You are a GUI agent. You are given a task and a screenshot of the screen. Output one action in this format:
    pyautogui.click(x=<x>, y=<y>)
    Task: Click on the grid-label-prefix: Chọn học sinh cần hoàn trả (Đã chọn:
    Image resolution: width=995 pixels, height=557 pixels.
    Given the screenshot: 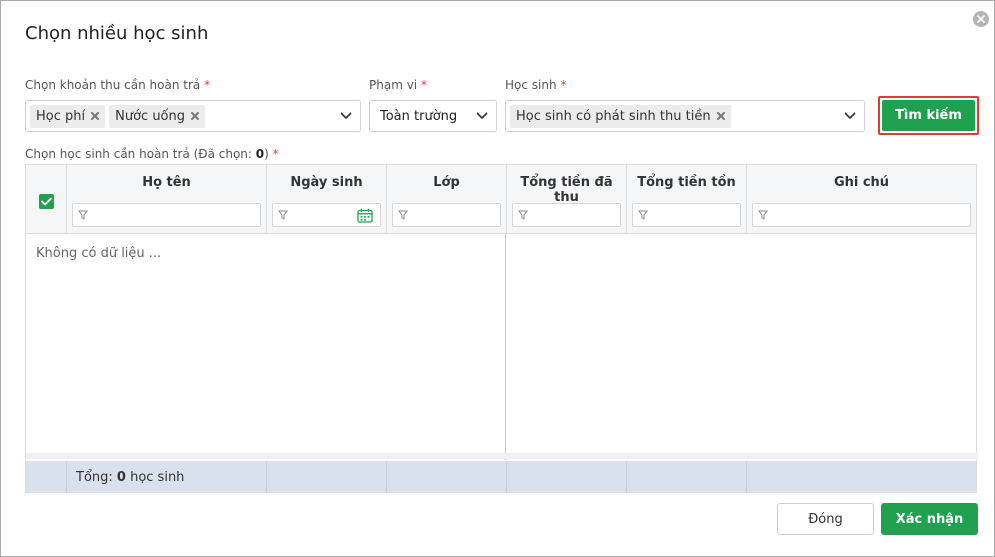 What is the action you would take?
    pyautogui.click(x=140, y=154)
    